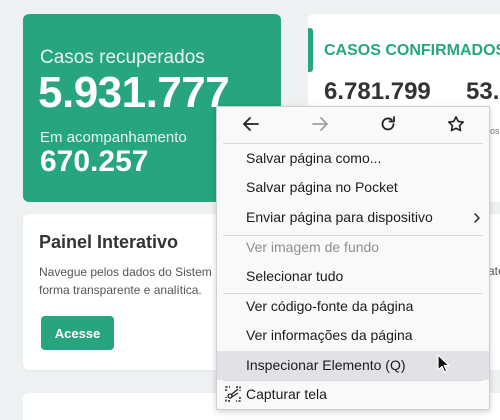 The width and height of the screenshot is (500, 420). What do you see at coordinates (353, 124) in the screenshot?
I see `menu-navigation-row` at bounding box center [353, 124].